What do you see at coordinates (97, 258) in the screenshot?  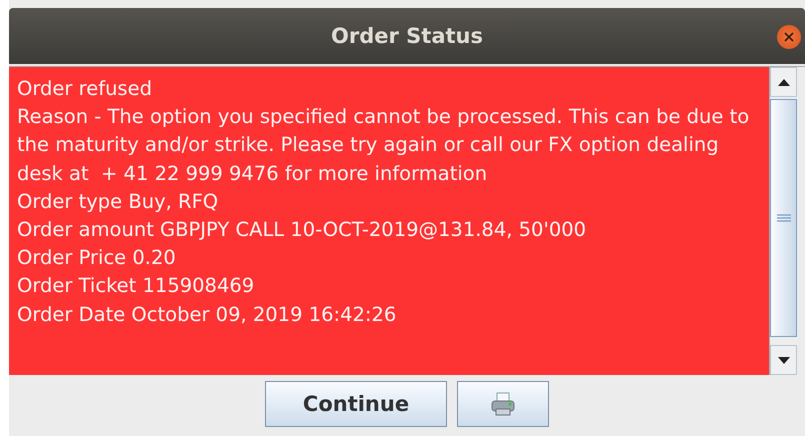 I see `message-line: Order Price 0.20` at bounding box center [97, 258].